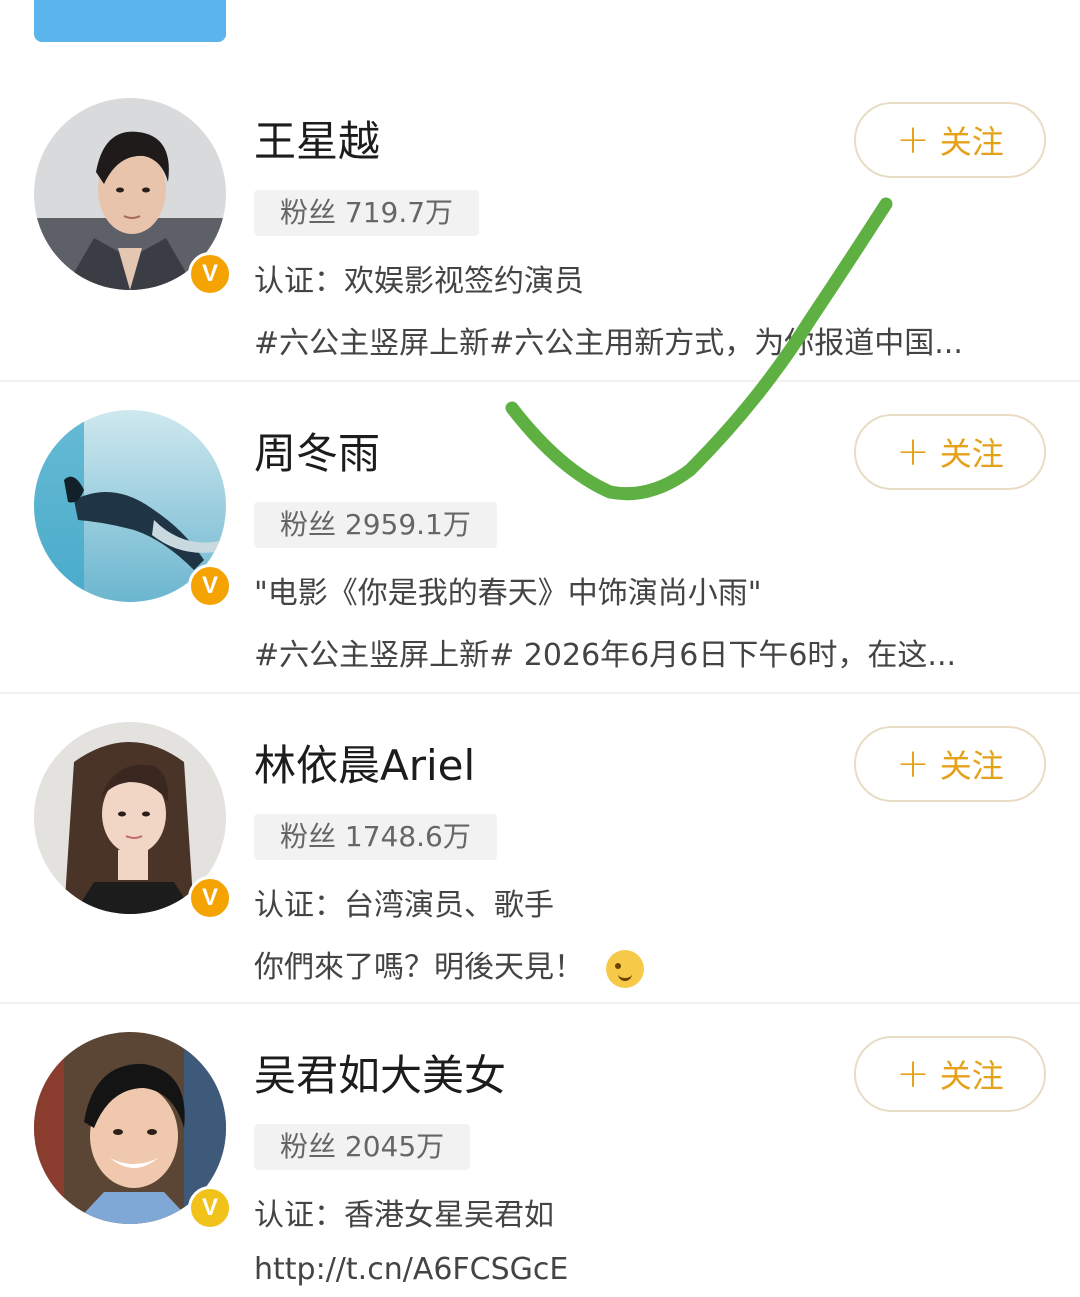 The image size is (1080, 1297). I want to click on certification-text: "电影《你是我的春天》中饰演尚小雨", so click(508, 593).